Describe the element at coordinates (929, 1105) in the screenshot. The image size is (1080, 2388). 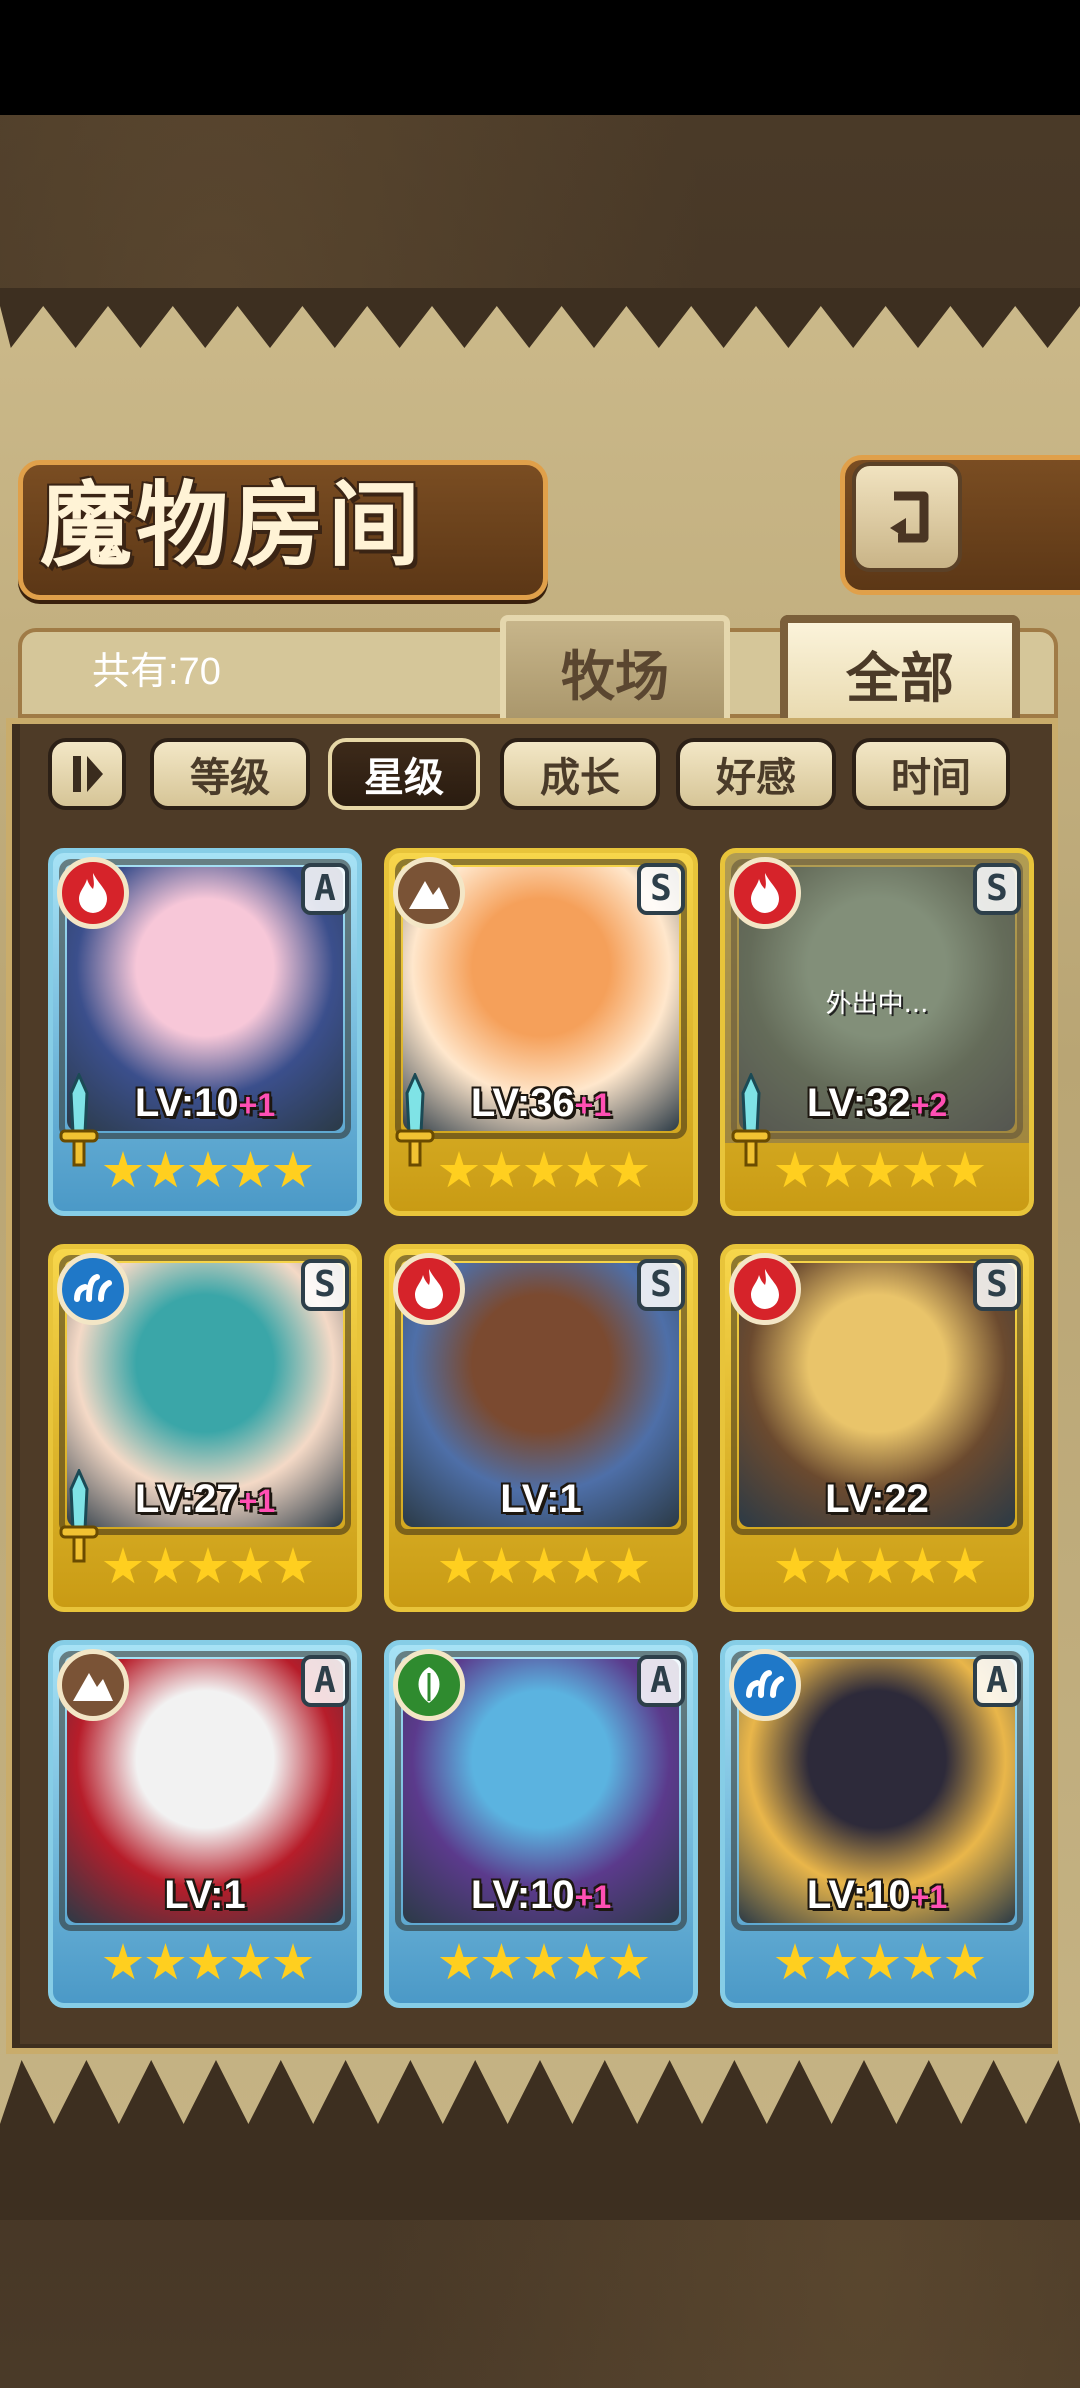
I see `level-bonus: +2` at that location.